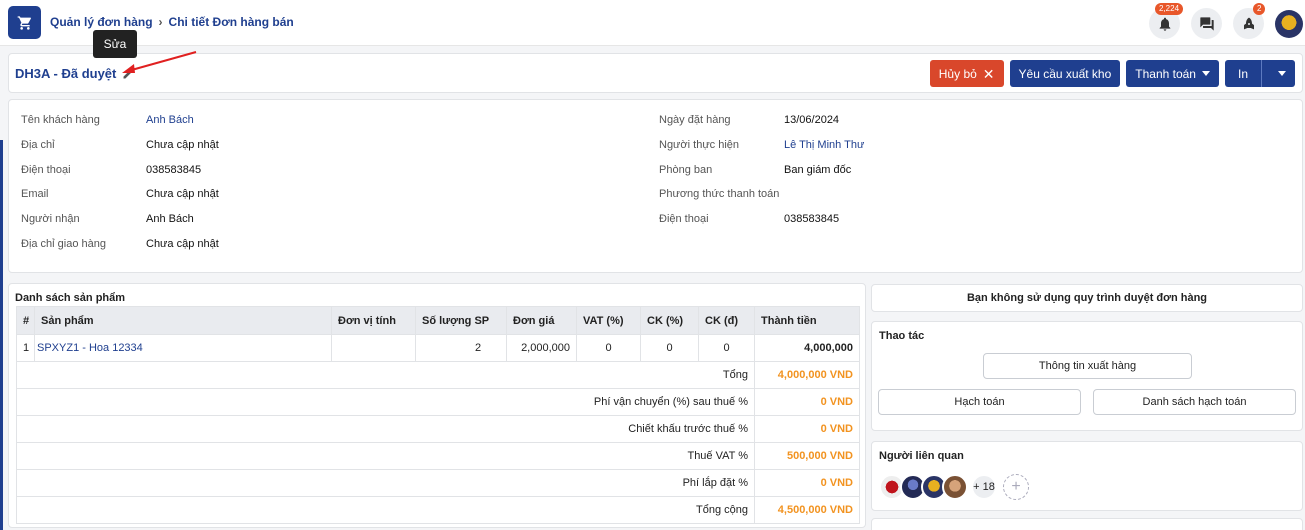 The height and width of the screenshot is (530, 1305). What do you see at coordinates (25, 348) in the screenshot?
I see `row-index: 1` at bounding box center [25, 348].